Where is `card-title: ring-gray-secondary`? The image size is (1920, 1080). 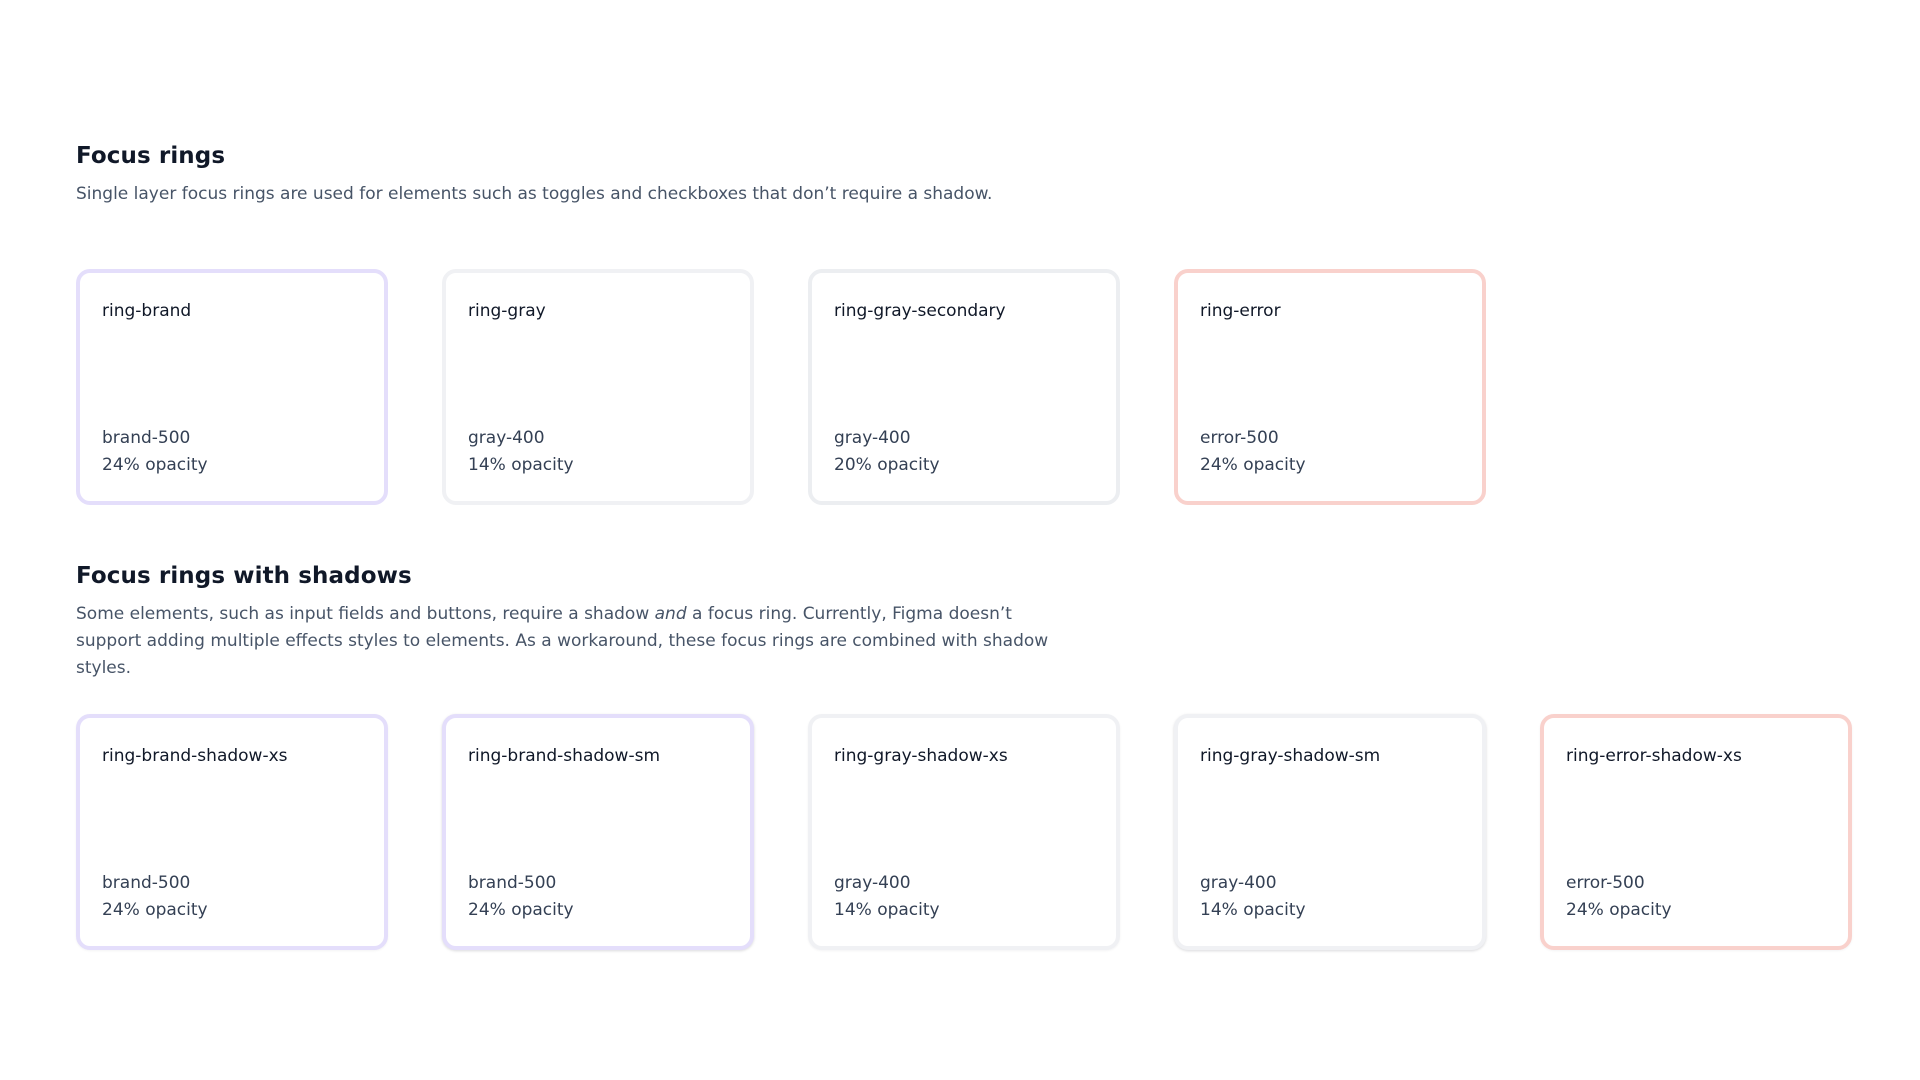
card-title: ring-gray-secondary is located at coordinates (920, 311).